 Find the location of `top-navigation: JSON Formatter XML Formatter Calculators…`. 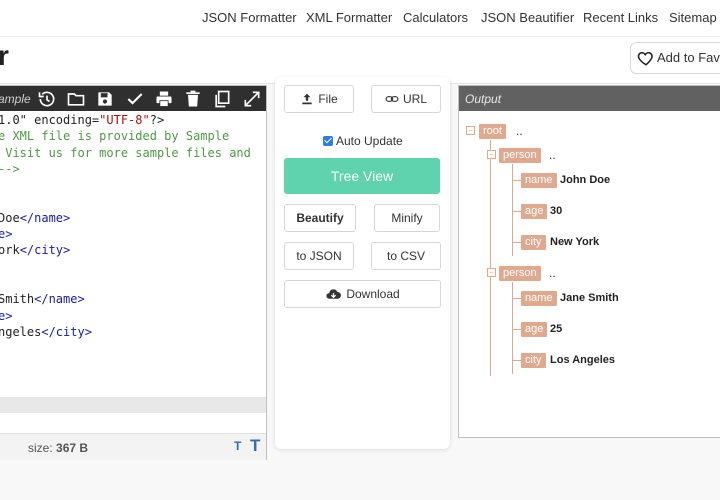

top-navigation: JSON Formatter XML Formatter Calculators… is located at coordinates (360, 18).